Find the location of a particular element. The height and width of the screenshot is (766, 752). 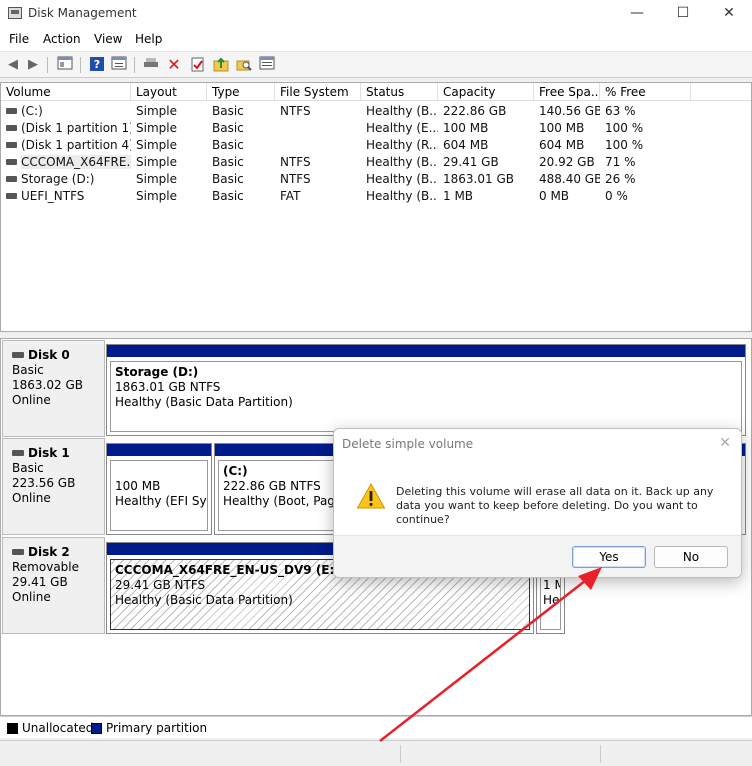

legend-primary-partition: Primary partition is located at coordinates (157, 728).